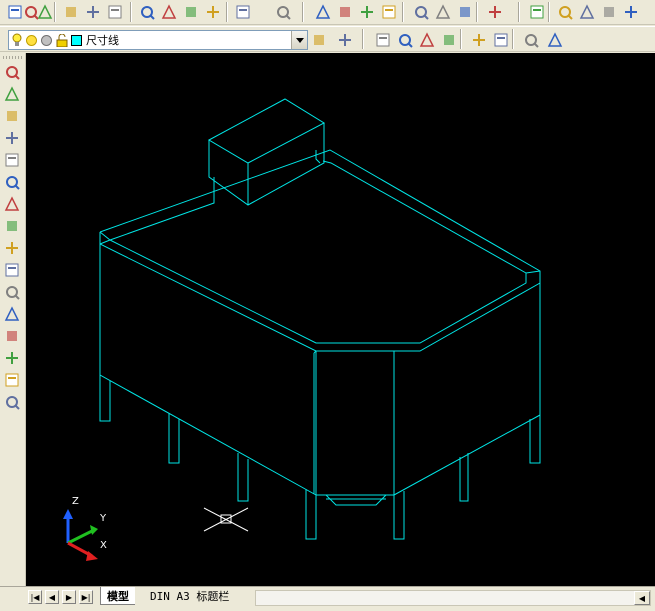 This screenshot has height=611, width=655. Describe the element at coordinates (12, 314) in the screenshot. I see `break-button` at that location.